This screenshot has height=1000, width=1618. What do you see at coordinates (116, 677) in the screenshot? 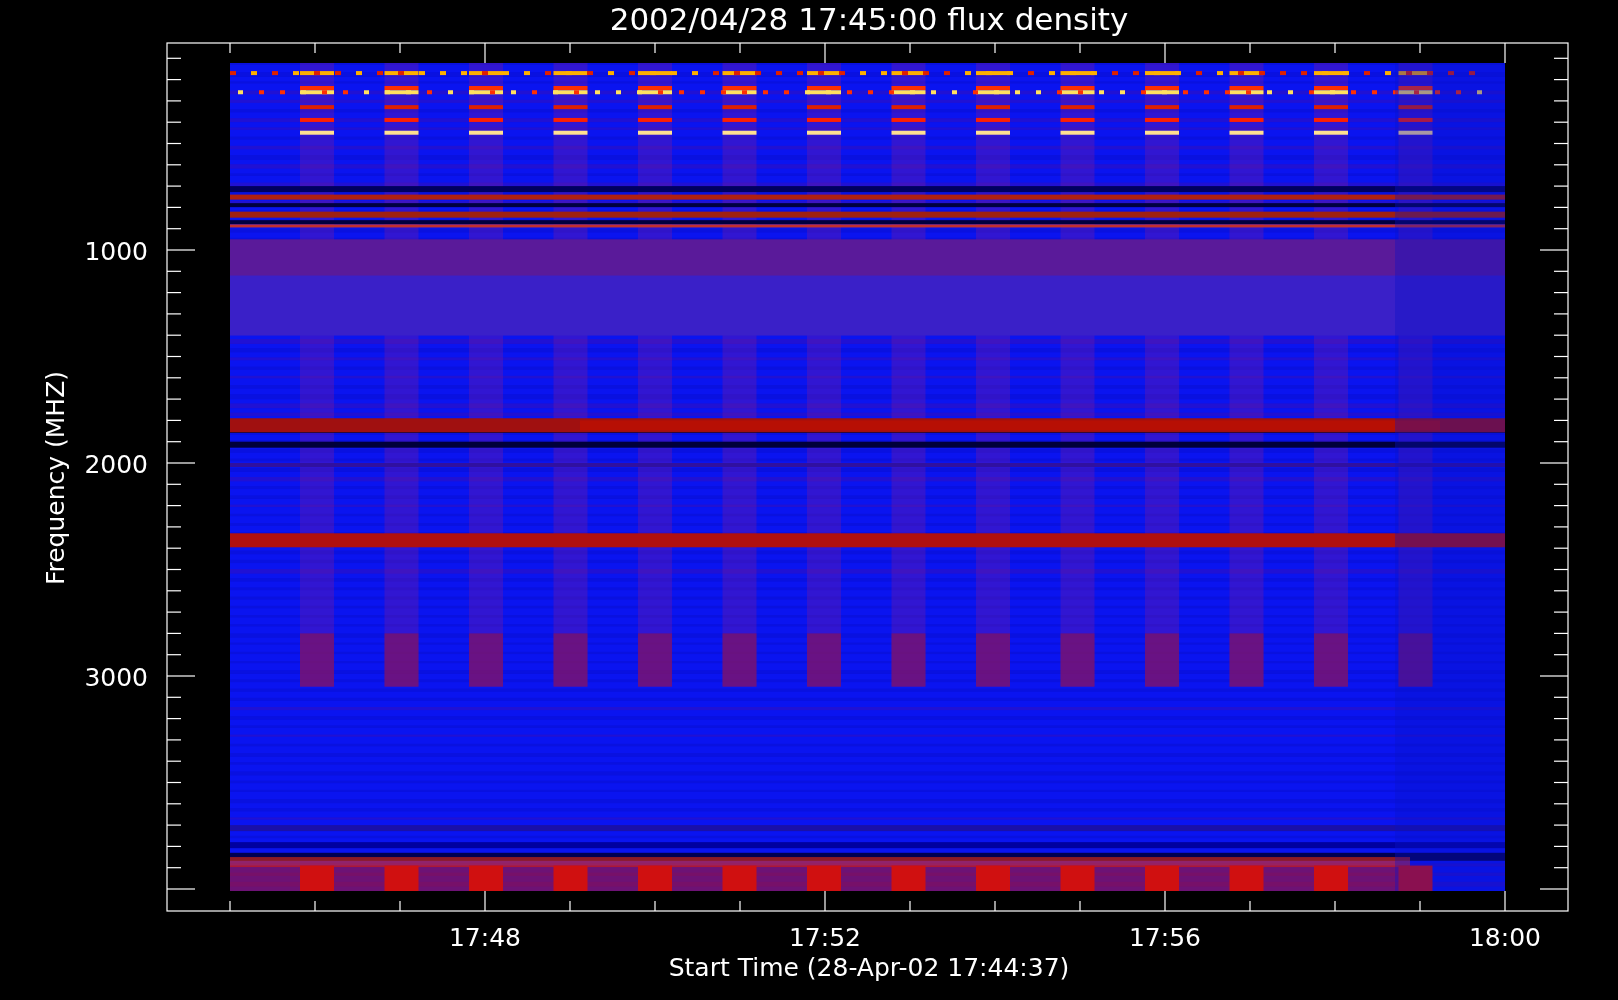
I see `y-tick-label: 3000` at bounding box center [116, 677].